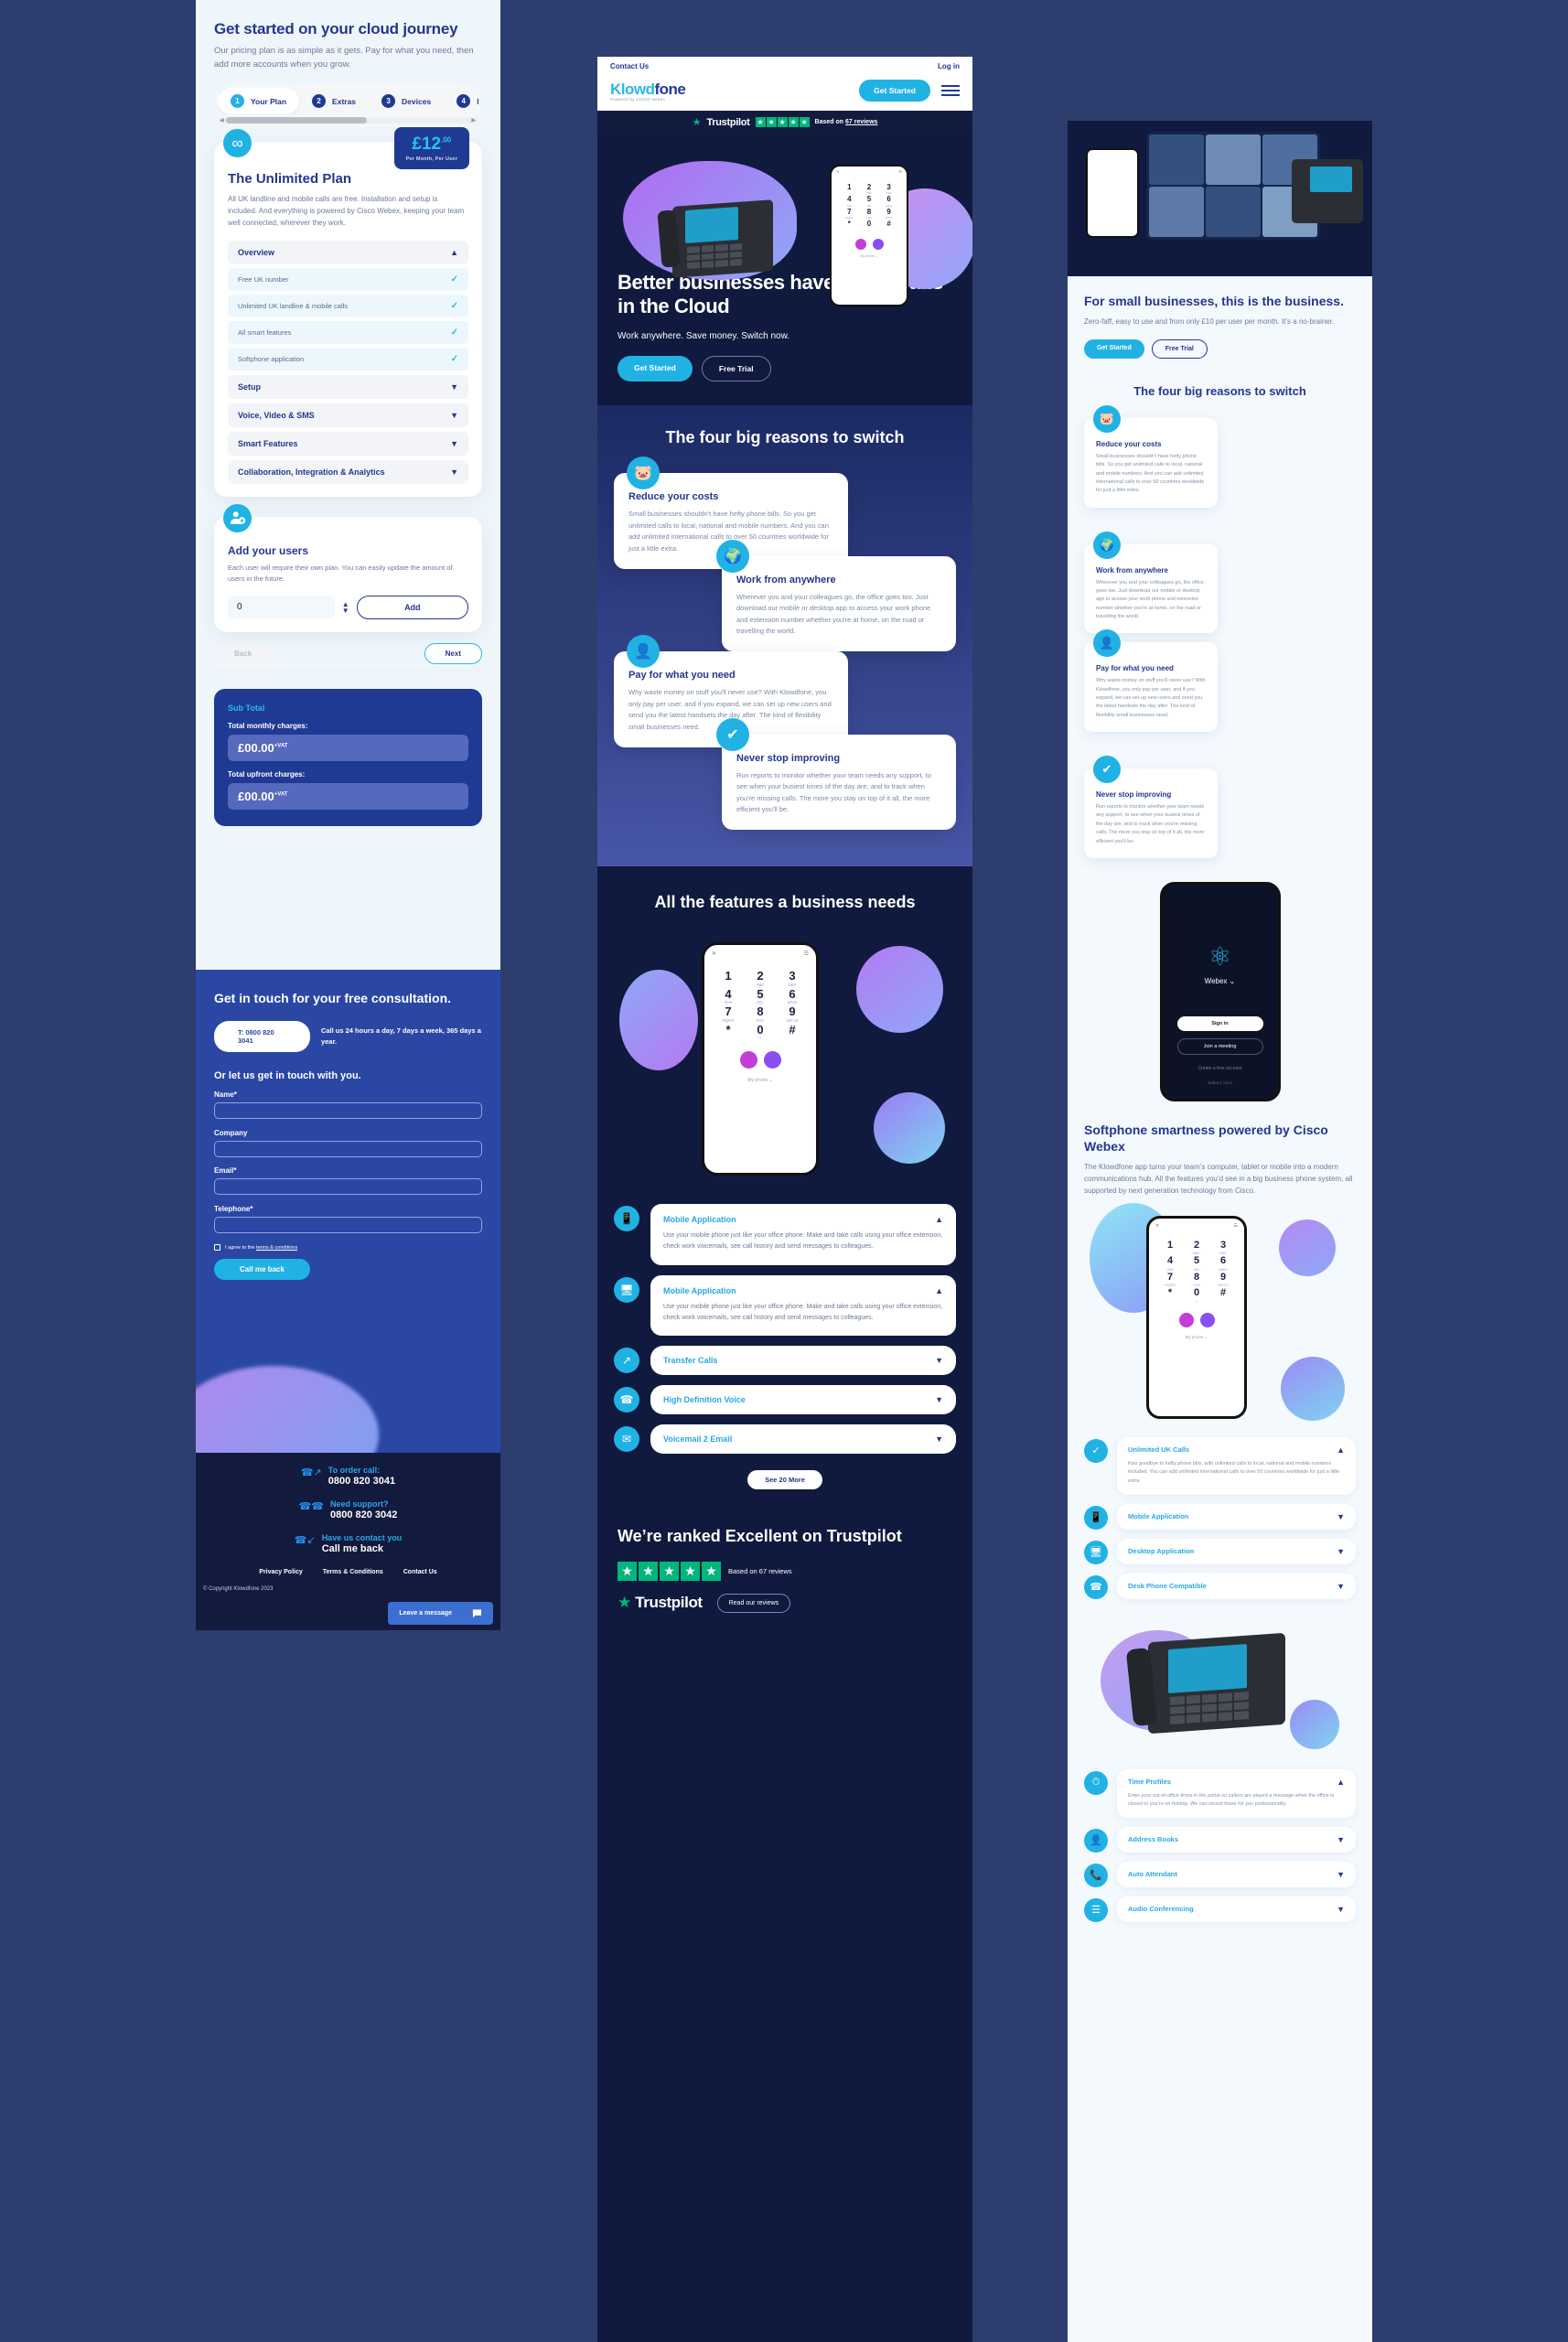  What do you see at coordinates (259, 101) in the screenshot?
I see `step-1: 1 Your Plan` at bounding box center [259, 101].